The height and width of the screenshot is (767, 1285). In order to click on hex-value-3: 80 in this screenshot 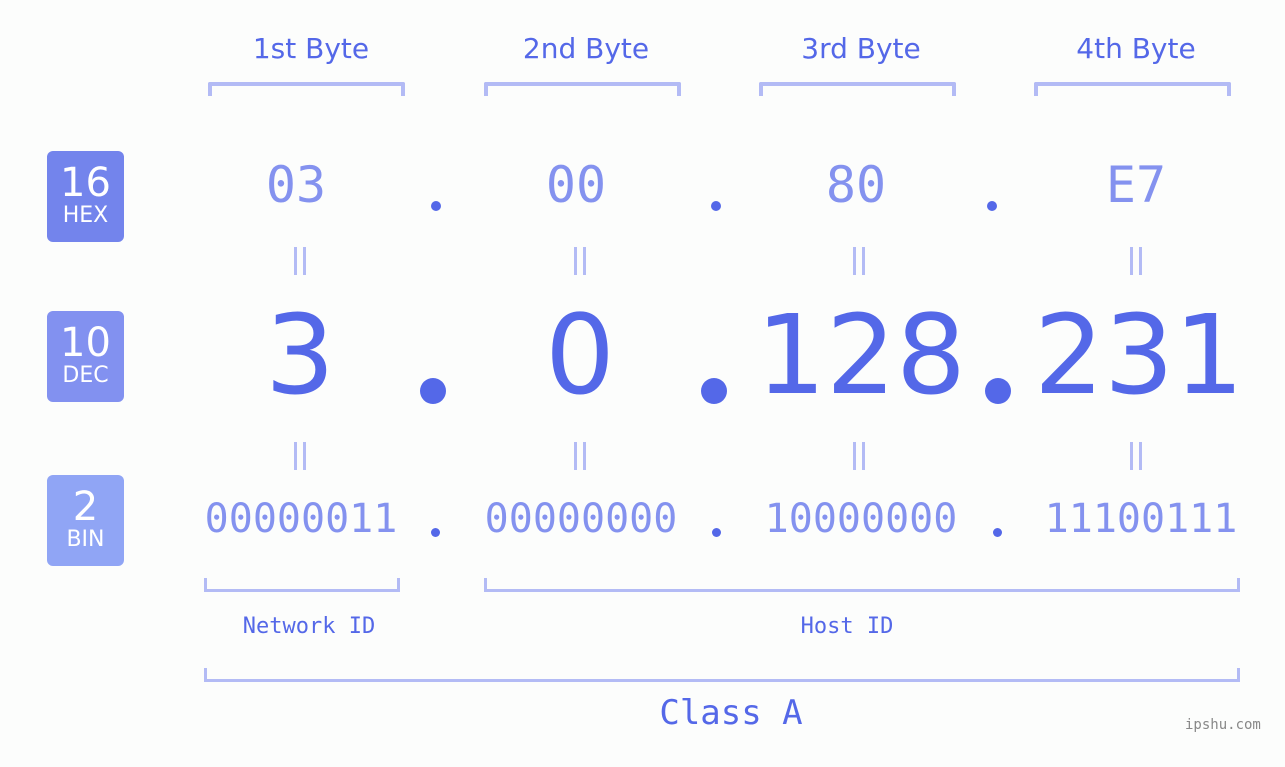, I will do `click(856, 185)`.